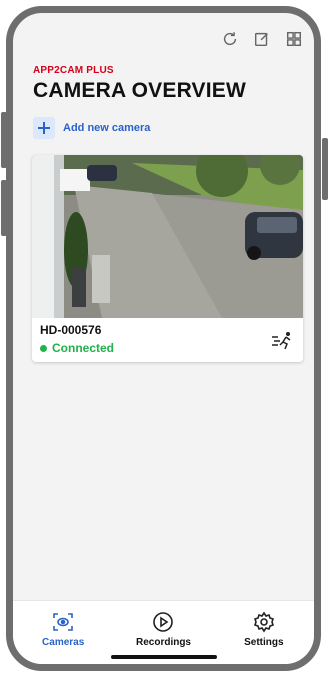  Describe the element at coordinates (71, 330) in the screenshot. I see `camera-name: HD-000576` at that location.